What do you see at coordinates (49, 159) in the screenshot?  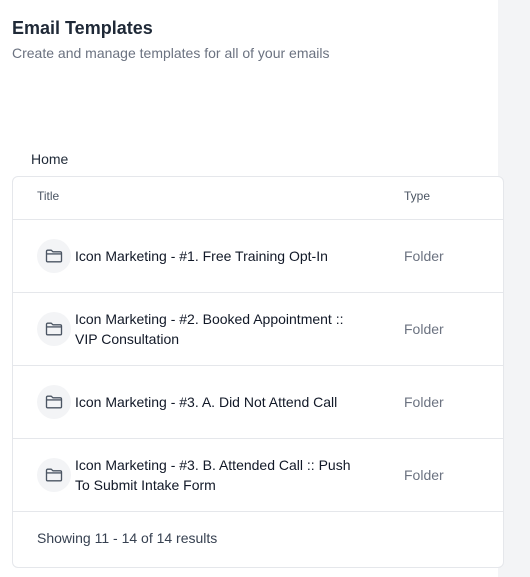 I see `breadcrumb-home: Home` at bounding box center [49, 159].